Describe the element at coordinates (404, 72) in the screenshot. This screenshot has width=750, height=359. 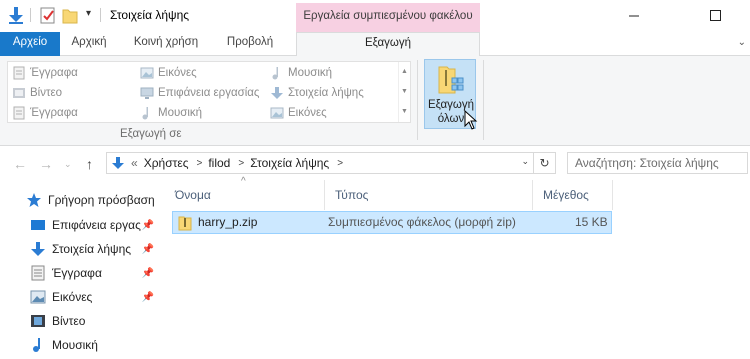
I see `gallery-scroll-up-icon: ▲` at that location.